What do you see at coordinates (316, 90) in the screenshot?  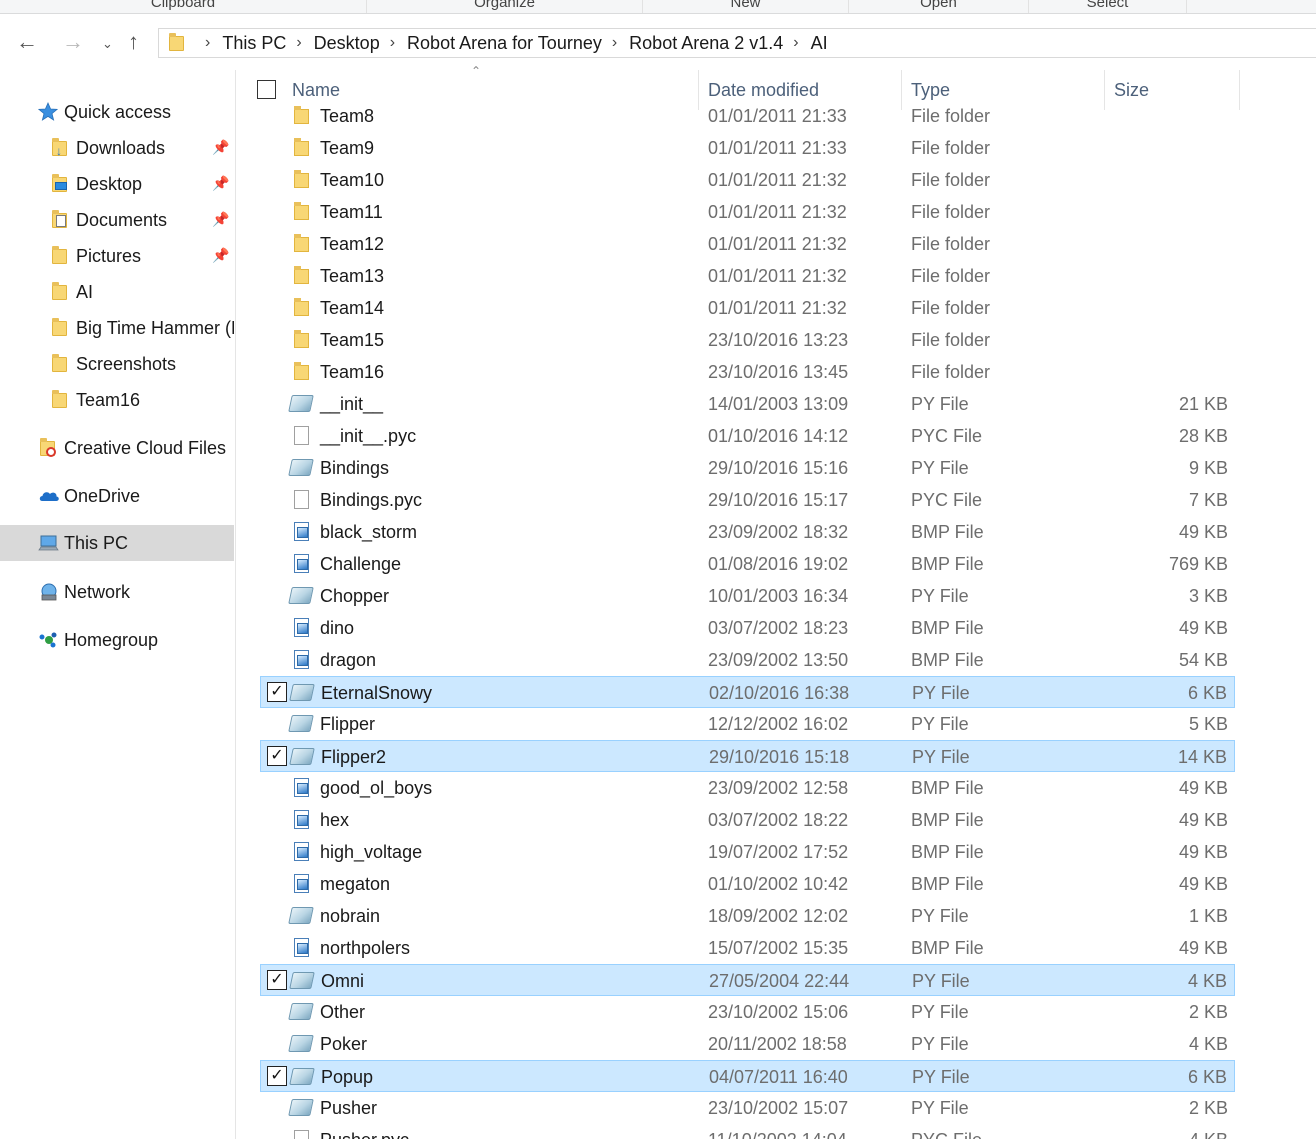 I see `column-header-name: Name` at bounding box center [316, 90].